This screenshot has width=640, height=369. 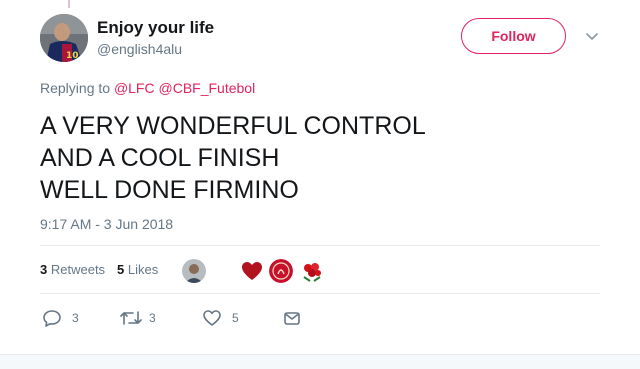 I want to click on likes-label: Likes, so click(x=143, y=269).